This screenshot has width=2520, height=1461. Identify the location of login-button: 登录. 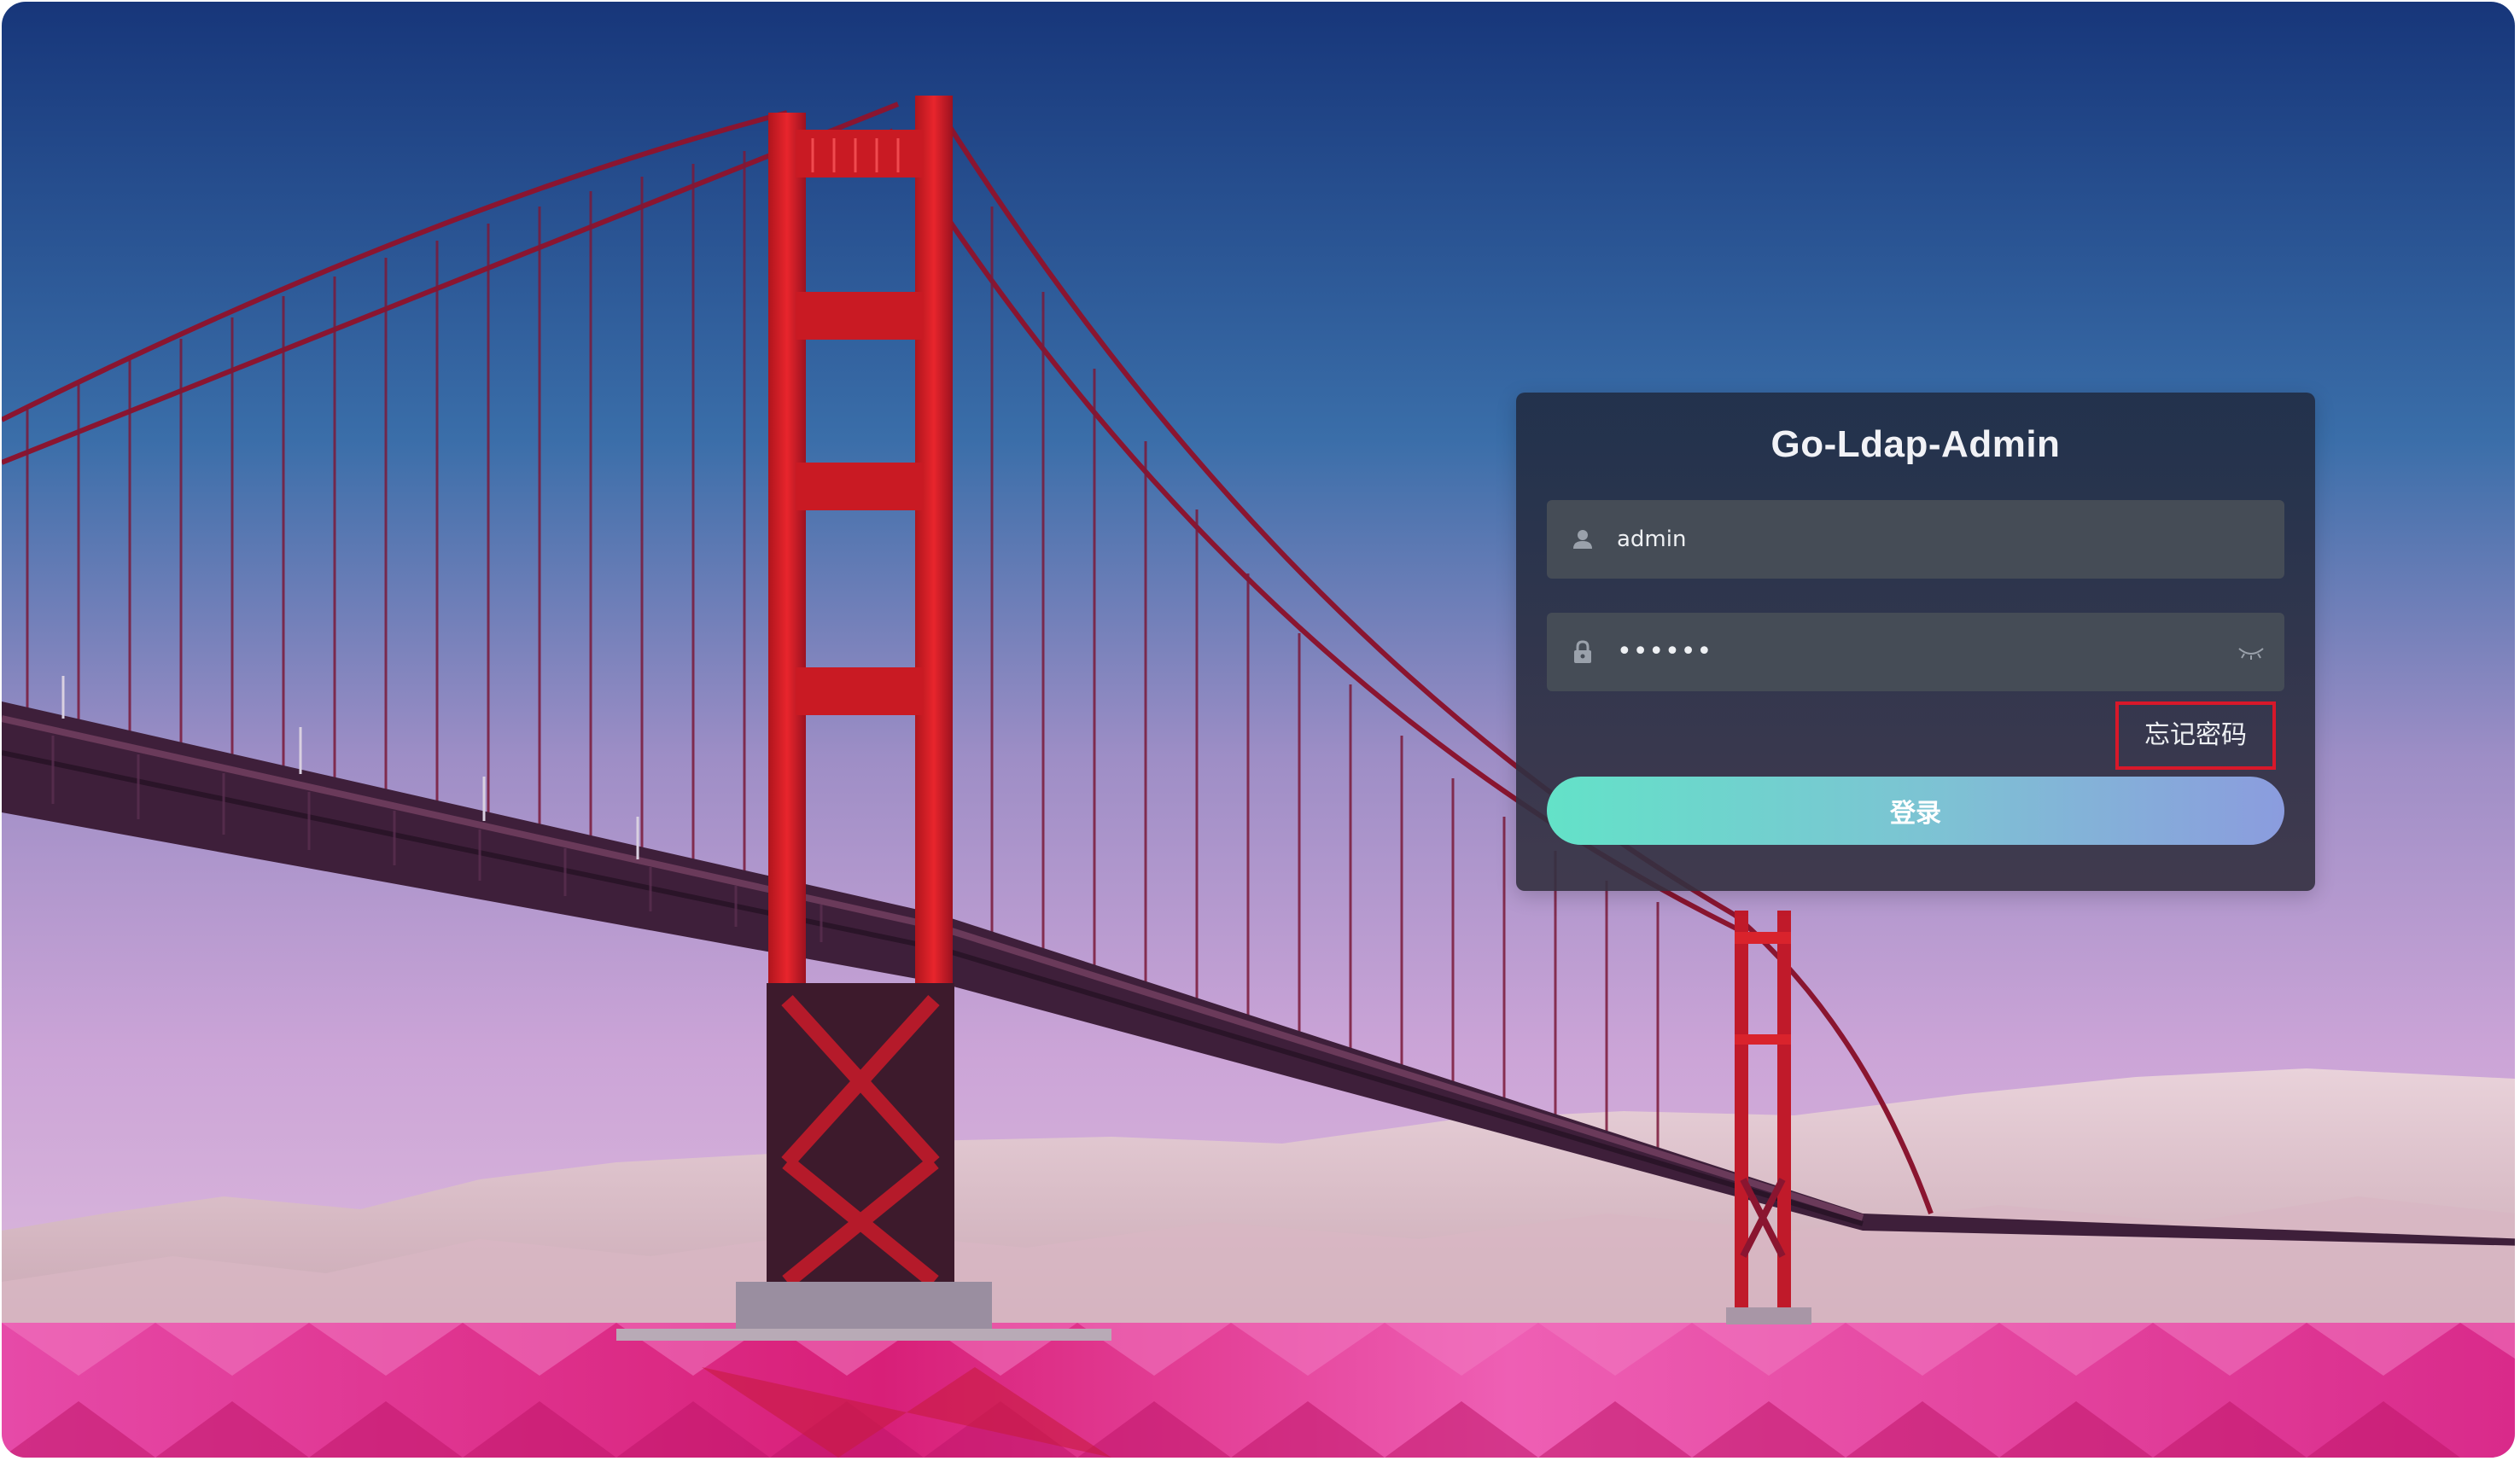
(1915, 811).